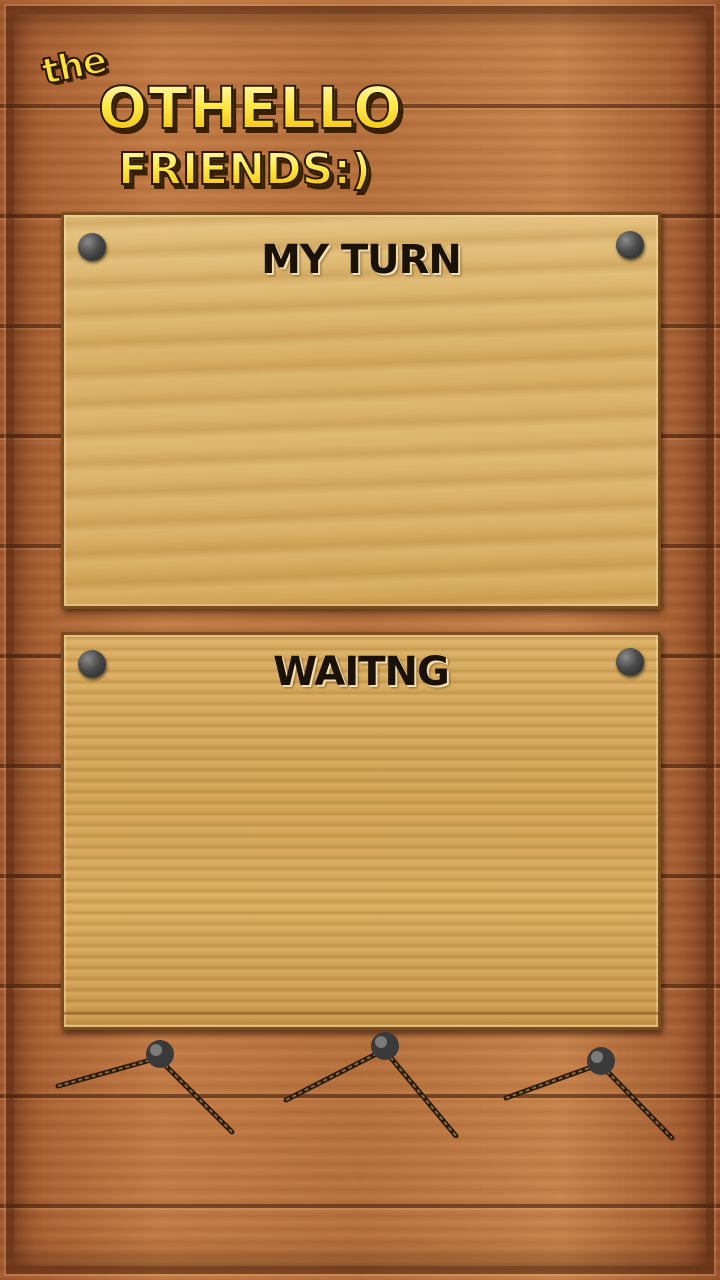 The height and width of the screenshot is (1280, 720). I want to click on logo-text-othello: OTHELLO, so click(250, 108).